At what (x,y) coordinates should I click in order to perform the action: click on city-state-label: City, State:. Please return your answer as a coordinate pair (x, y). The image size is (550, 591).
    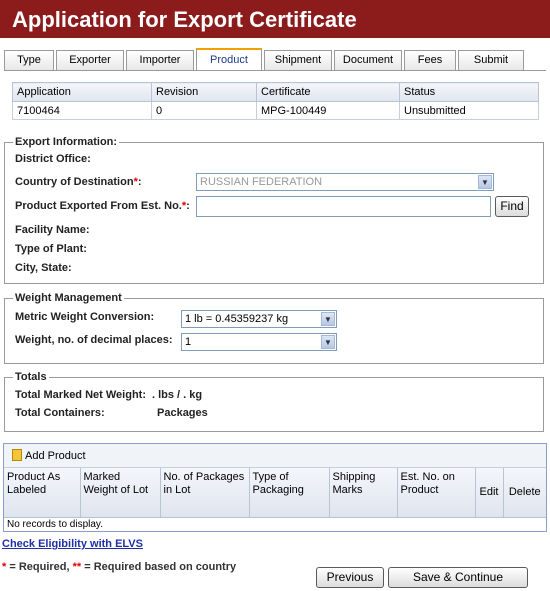
    Looking at the image, I should click on (43, 268).